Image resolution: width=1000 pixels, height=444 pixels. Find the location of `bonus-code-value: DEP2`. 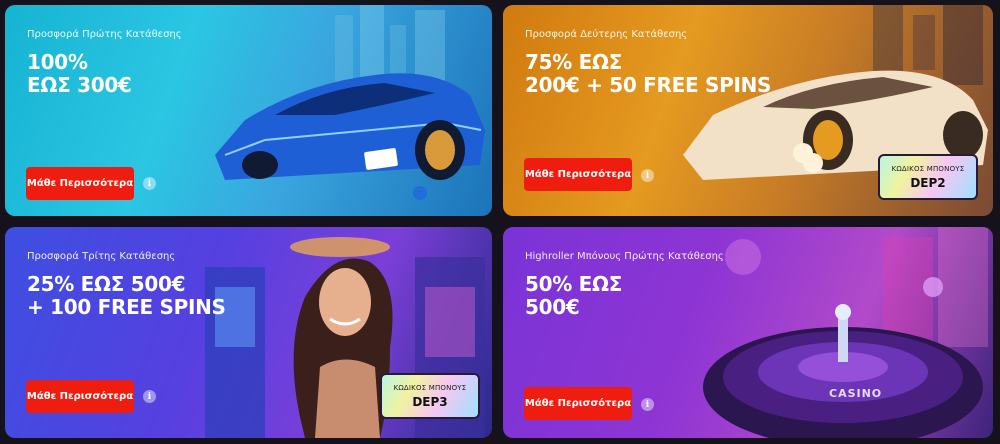

bonus-code-value: DEP2 is located at coordinates (928, 182).